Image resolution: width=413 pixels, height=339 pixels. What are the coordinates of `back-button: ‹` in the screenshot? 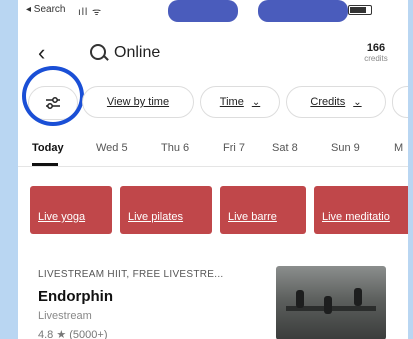 It's located at (41, 53).